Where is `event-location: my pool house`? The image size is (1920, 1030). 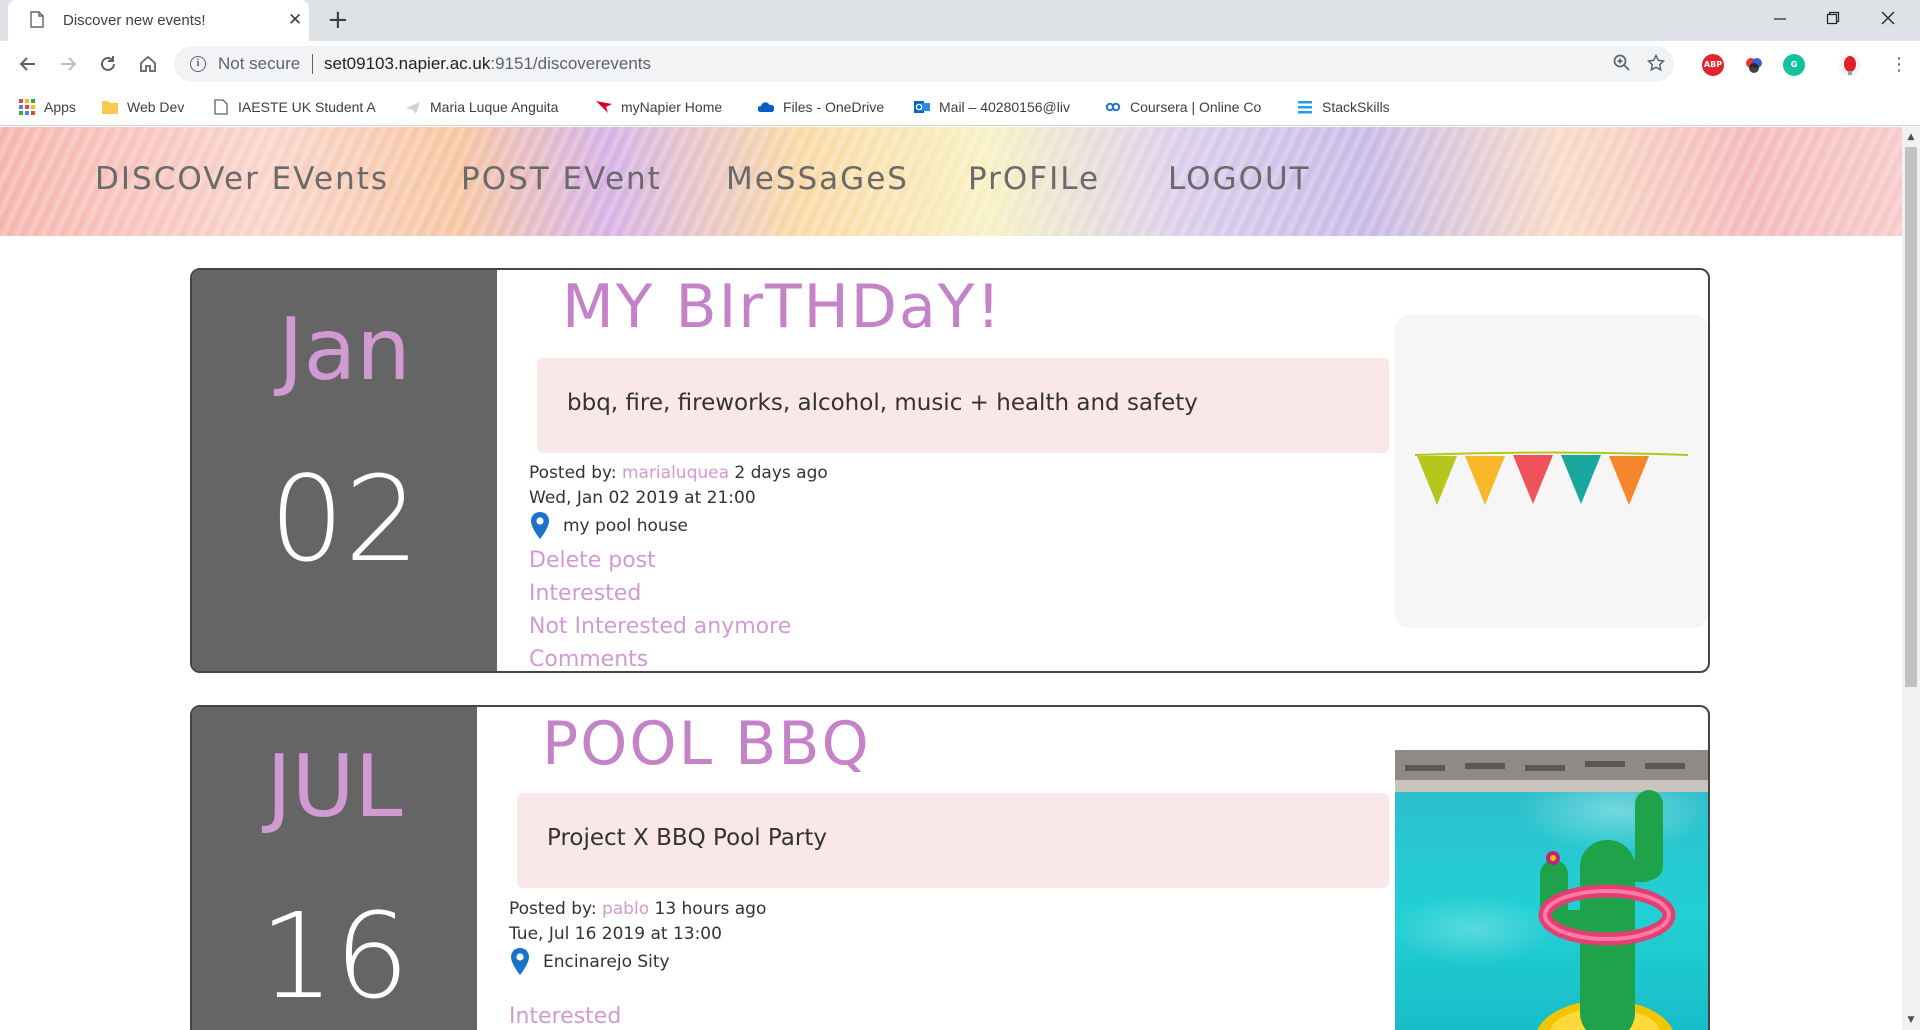
event-location: my pool house is located at coordinates (626, 525).